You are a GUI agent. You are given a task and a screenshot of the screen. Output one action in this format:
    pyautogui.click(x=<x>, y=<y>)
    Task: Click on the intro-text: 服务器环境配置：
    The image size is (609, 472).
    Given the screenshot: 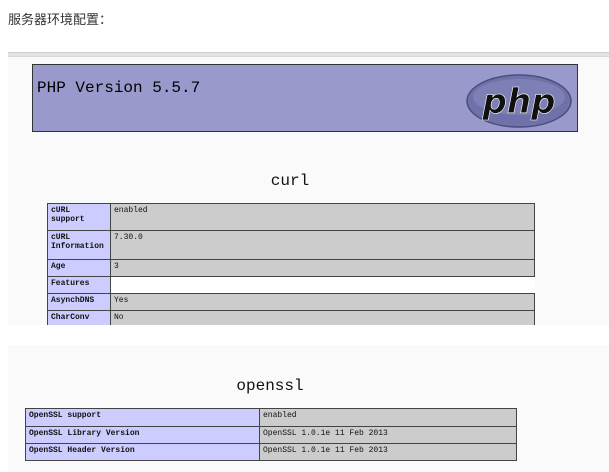 What is the action you would take?
    pyautogui.click(x=60, y=20)
    